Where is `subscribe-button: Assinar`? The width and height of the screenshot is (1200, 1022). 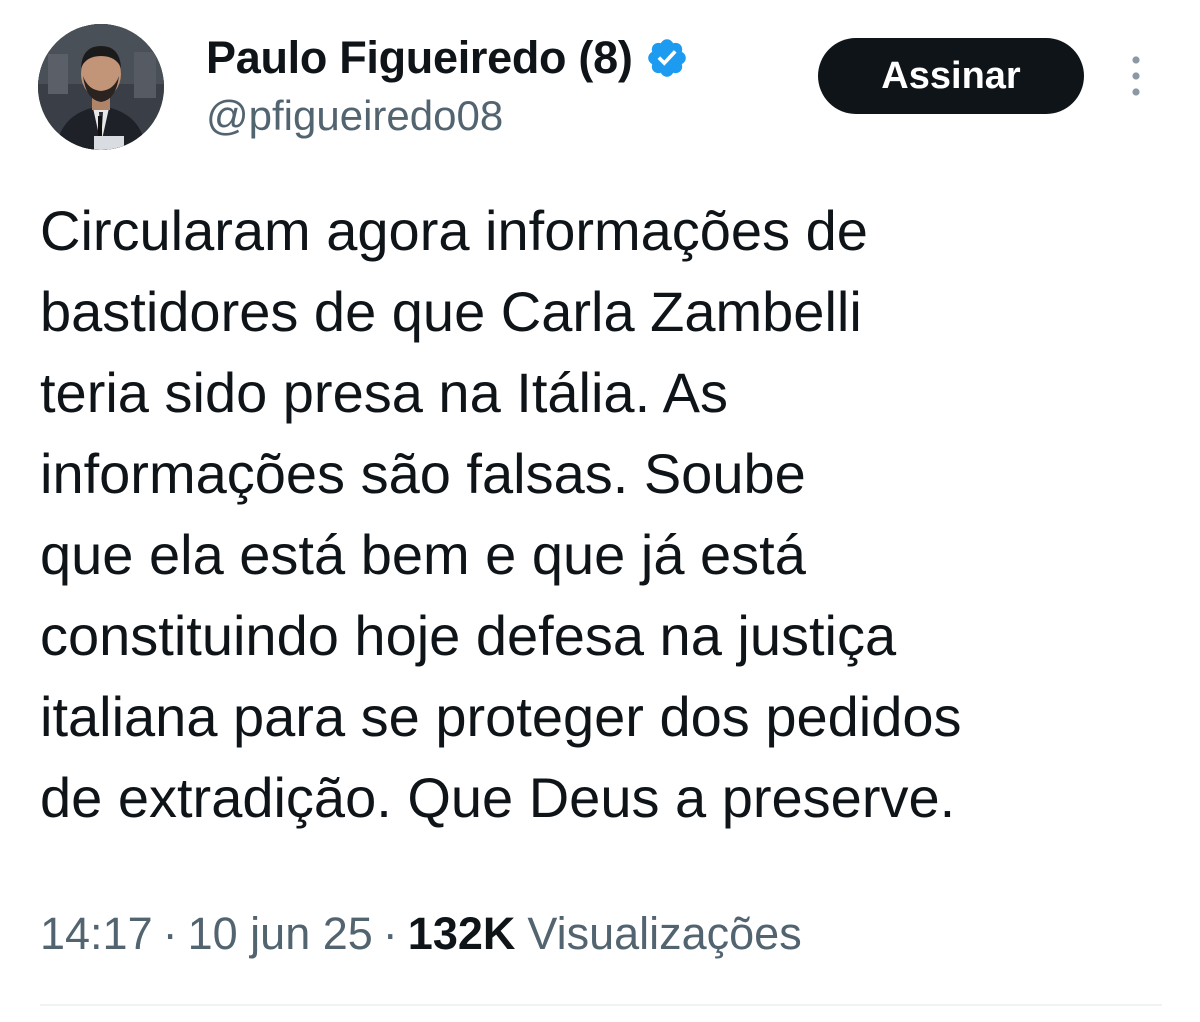 subscribe-button: Assinar is located at coordinates (951, 76).